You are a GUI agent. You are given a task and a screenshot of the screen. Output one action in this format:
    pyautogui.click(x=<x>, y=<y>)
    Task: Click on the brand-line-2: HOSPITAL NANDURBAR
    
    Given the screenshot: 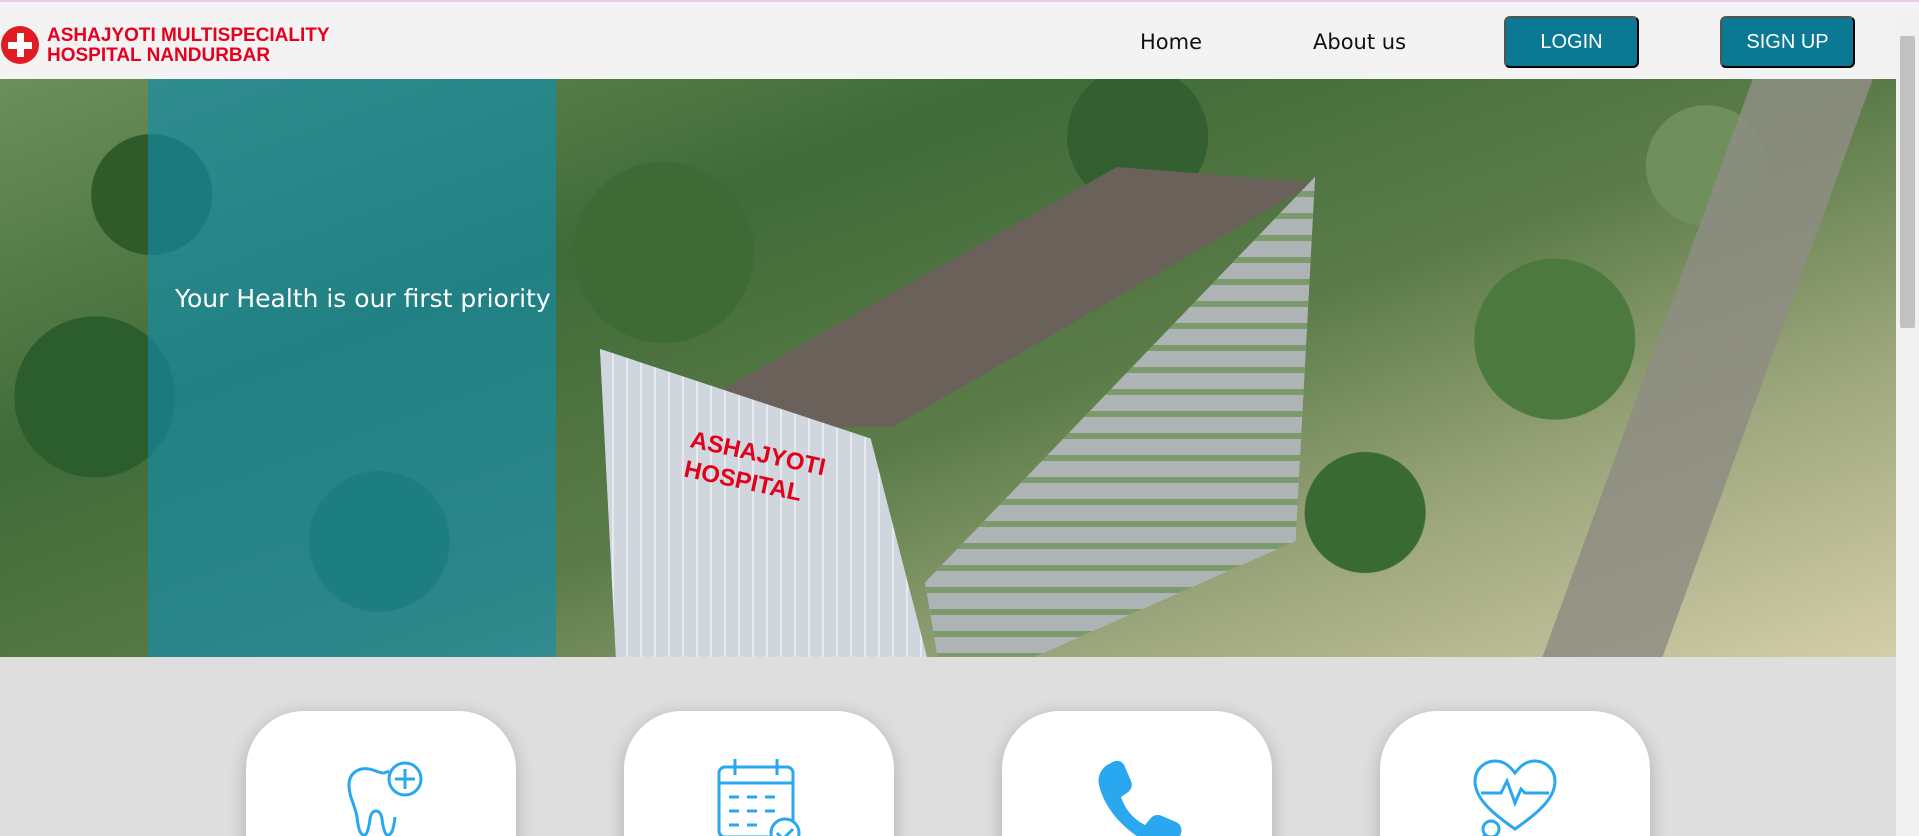 What is the action you would take?
    pyautogui.click(x=159, y=55)
    